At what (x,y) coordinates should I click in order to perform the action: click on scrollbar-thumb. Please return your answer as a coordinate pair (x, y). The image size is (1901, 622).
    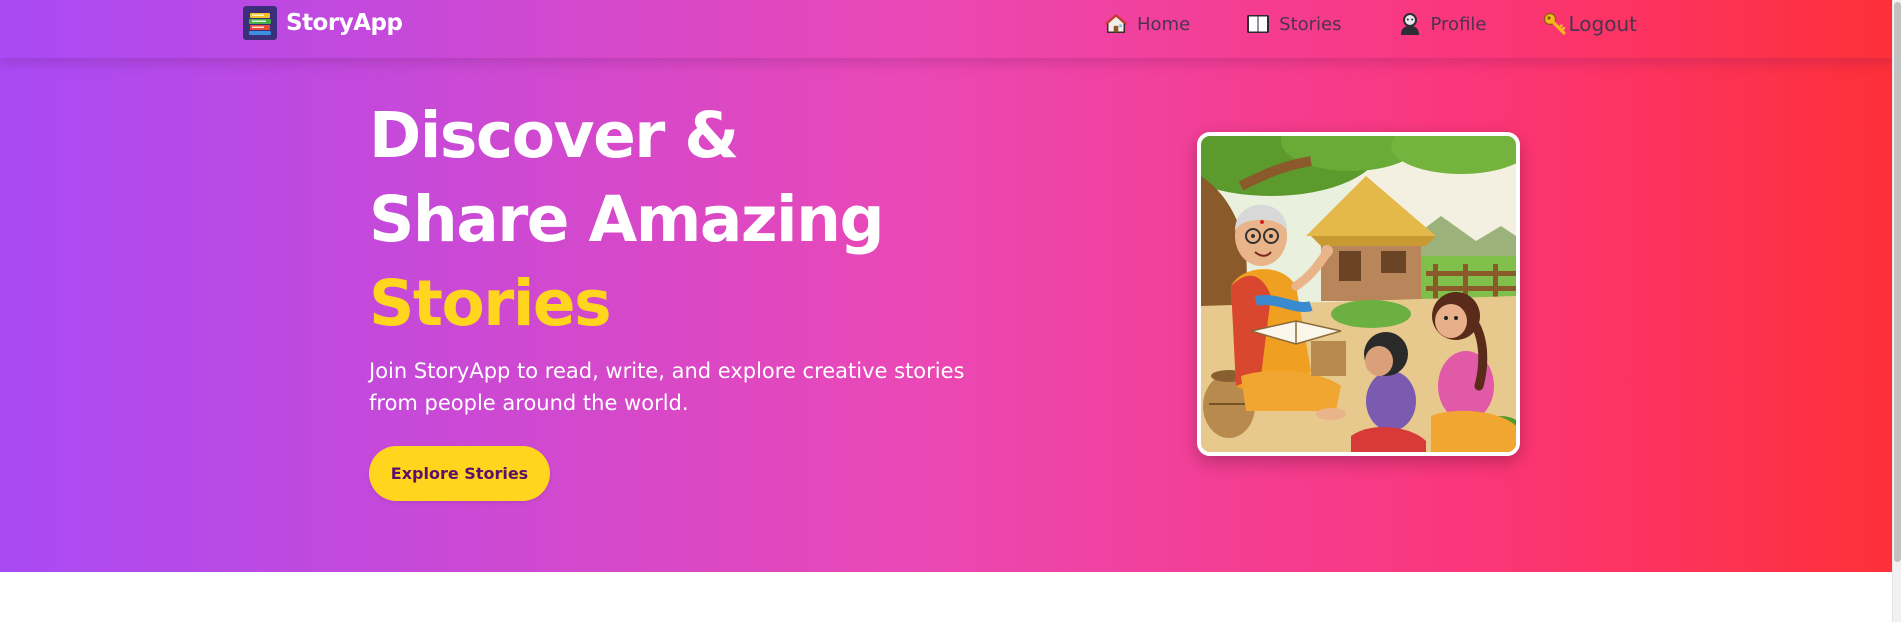
    Looking at the image, I should click on (1897, 282).